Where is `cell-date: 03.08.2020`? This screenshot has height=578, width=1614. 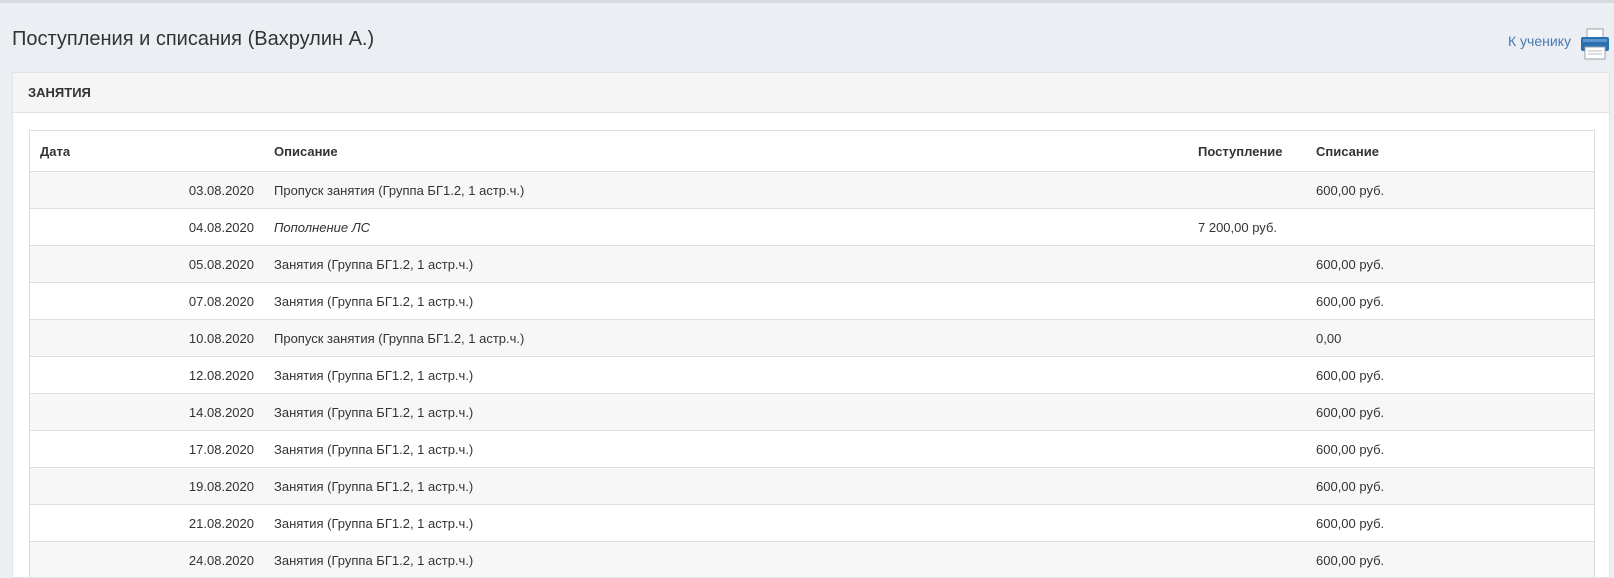
cell-date: 03.08.2020 is located at coordinates (147, 190).